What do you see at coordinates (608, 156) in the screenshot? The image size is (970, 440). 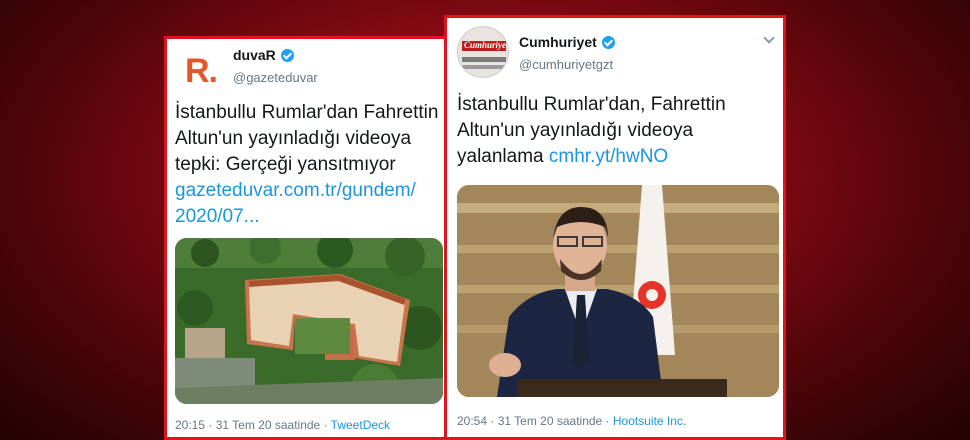 I see `tweet-link: cmhr.yt/hwNO` at bounding box center [608, 156].